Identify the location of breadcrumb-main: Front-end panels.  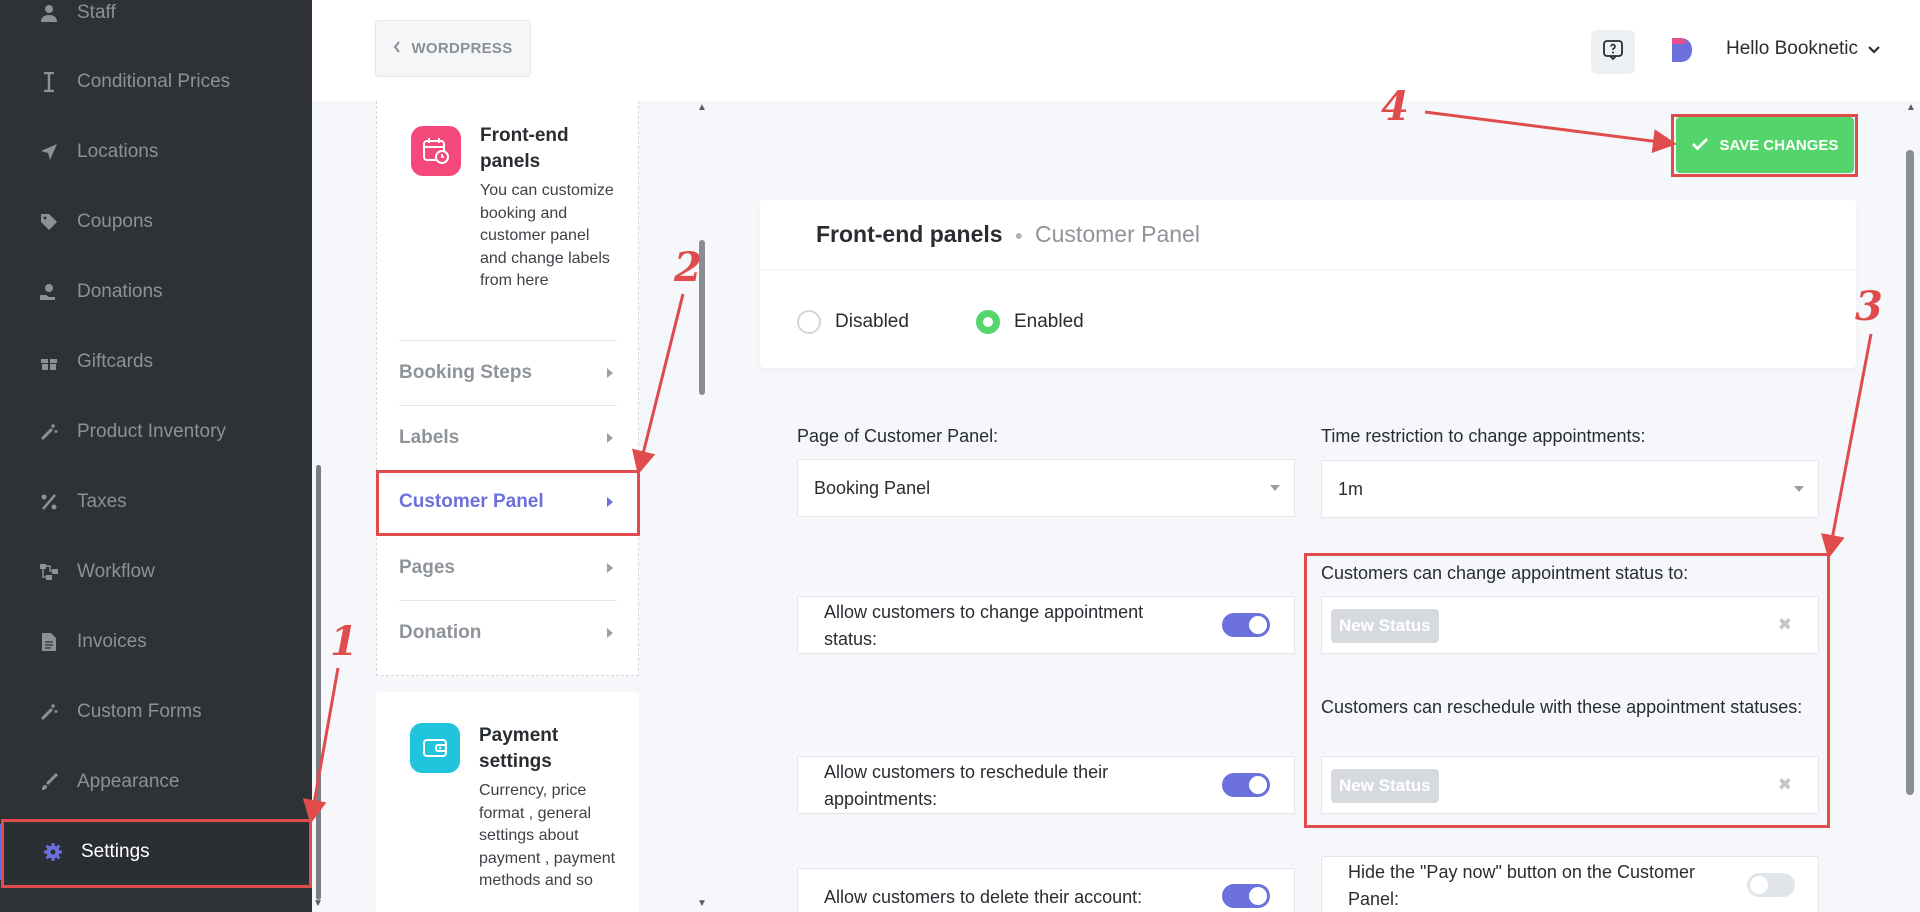
(909, 234).